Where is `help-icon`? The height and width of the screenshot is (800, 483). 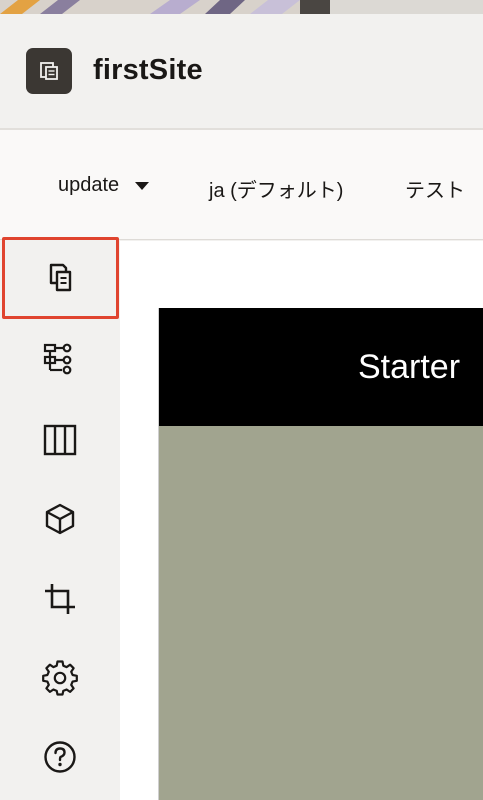
help-icon is located at coordinates (60, 757).